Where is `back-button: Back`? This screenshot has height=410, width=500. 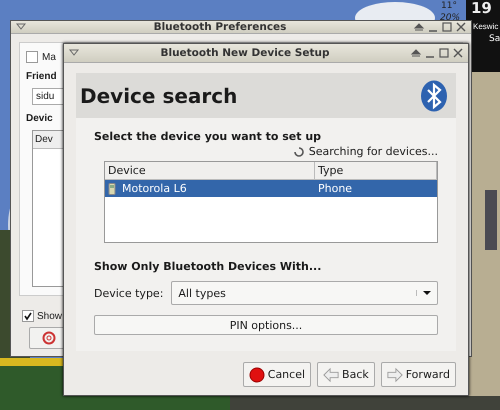
back-button: Back is located at coordinates (346, 374).